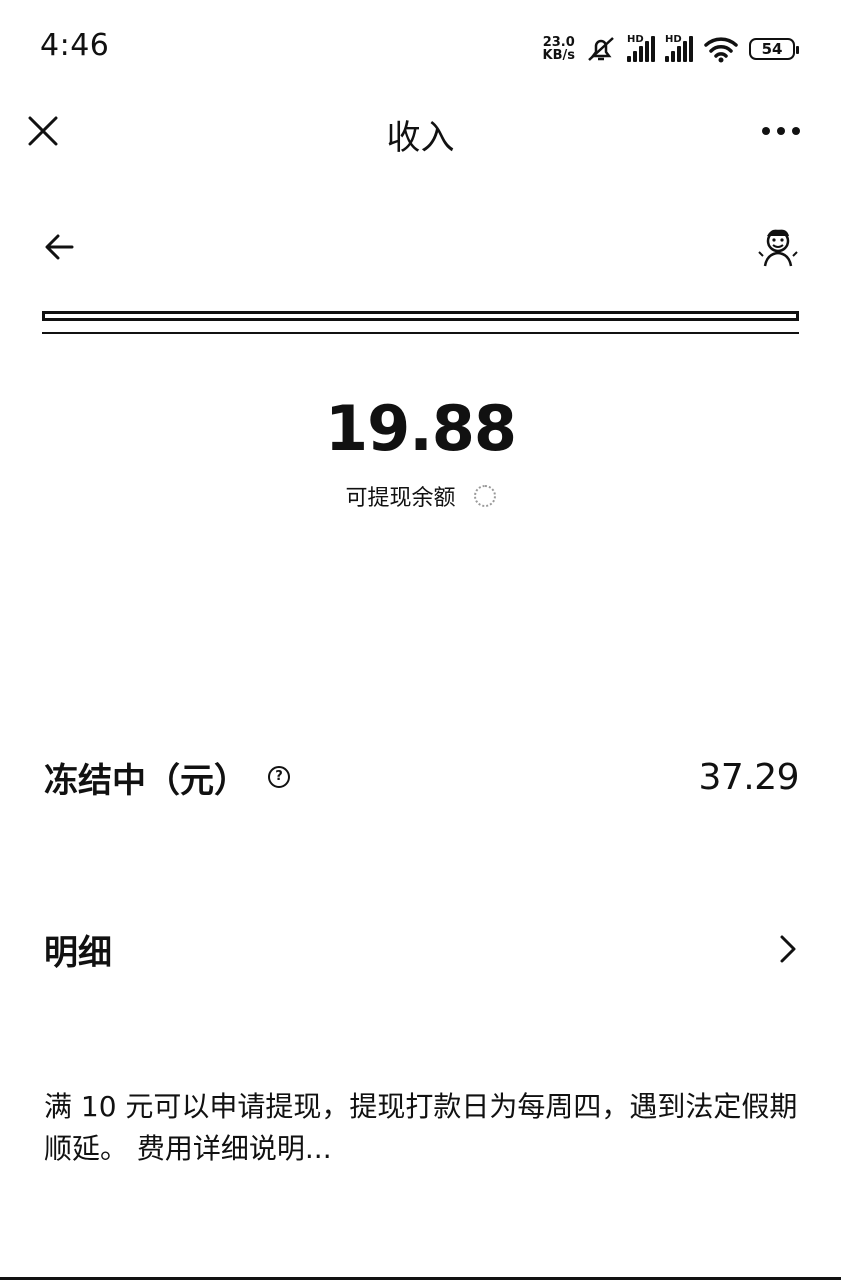  What do you see at coordinates (788, 949) in the screenshot?
I see `chevron-right-icon` at bounding box center [788, 949].